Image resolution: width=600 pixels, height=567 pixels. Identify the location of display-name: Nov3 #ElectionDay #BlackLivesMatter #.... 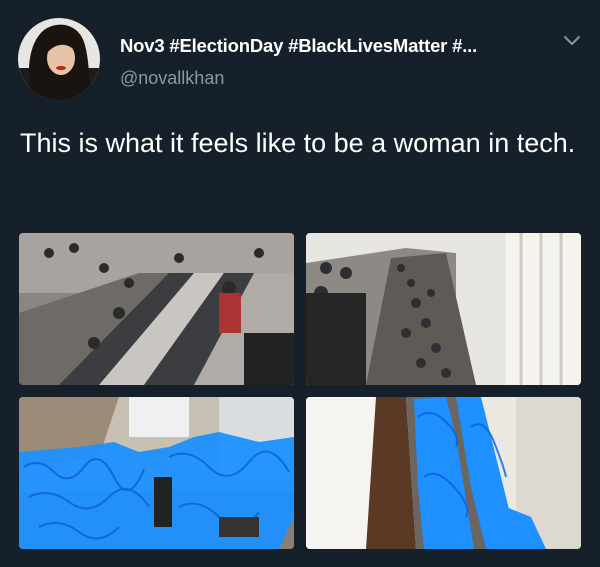
(298, 46).